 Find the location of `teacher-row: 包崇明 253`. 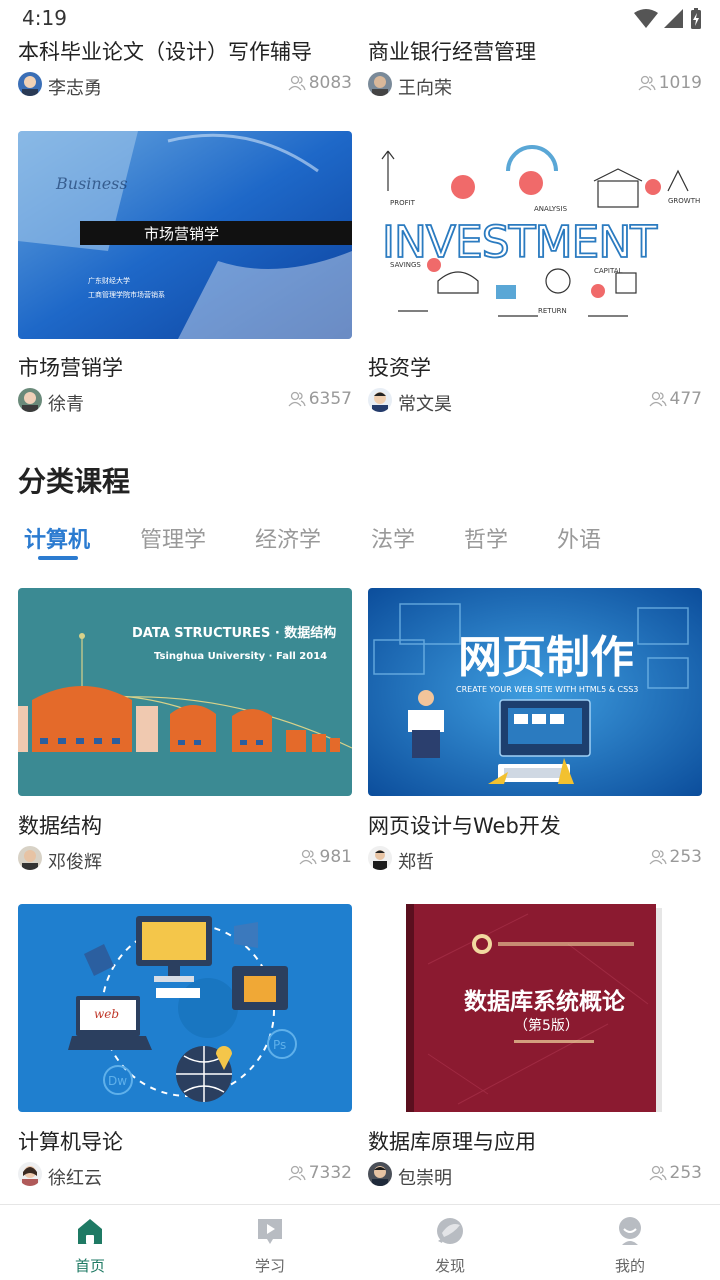

teacher-row: 包崇明 253 is located at coordinates (535, 1176).